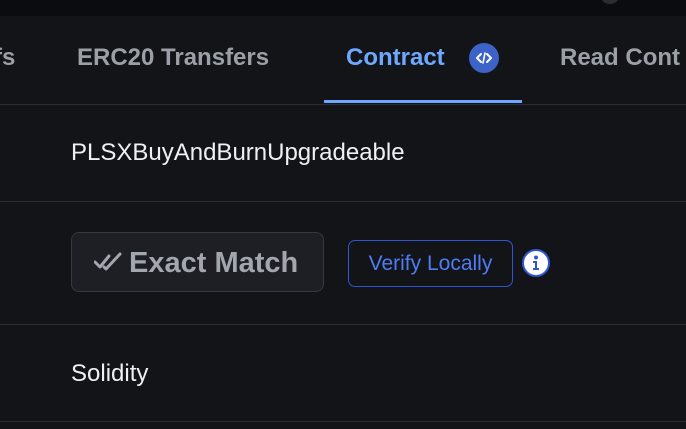 This screenshot has height=429, width=686. I want to click on contract-language: Solidity, so click(110, 373).